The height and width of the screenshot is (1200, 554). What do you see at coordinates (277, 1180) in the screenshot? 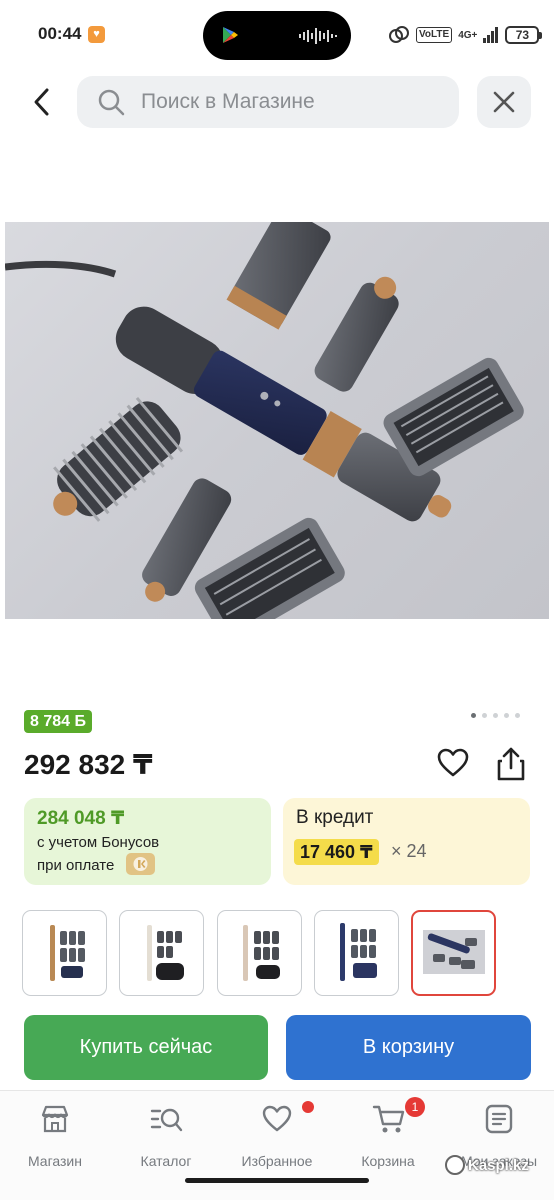
I see `home-indicator` at bounding box center [277, 1180].